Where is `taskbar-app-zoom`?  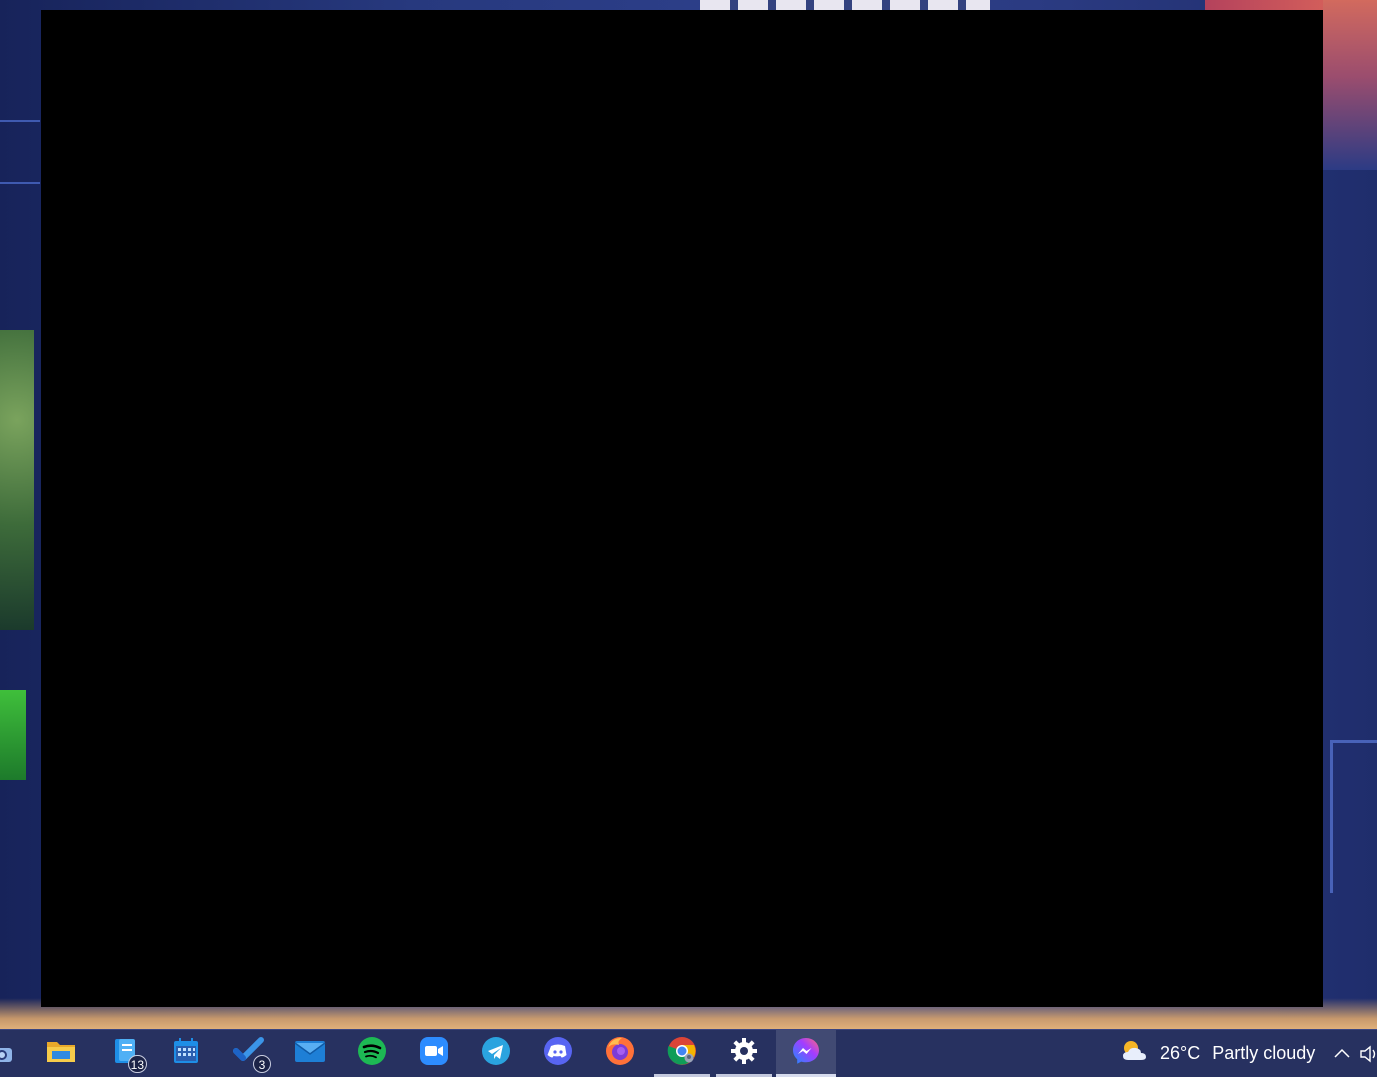 taskbar-app-zoom is located at coordinates (434, 1053).